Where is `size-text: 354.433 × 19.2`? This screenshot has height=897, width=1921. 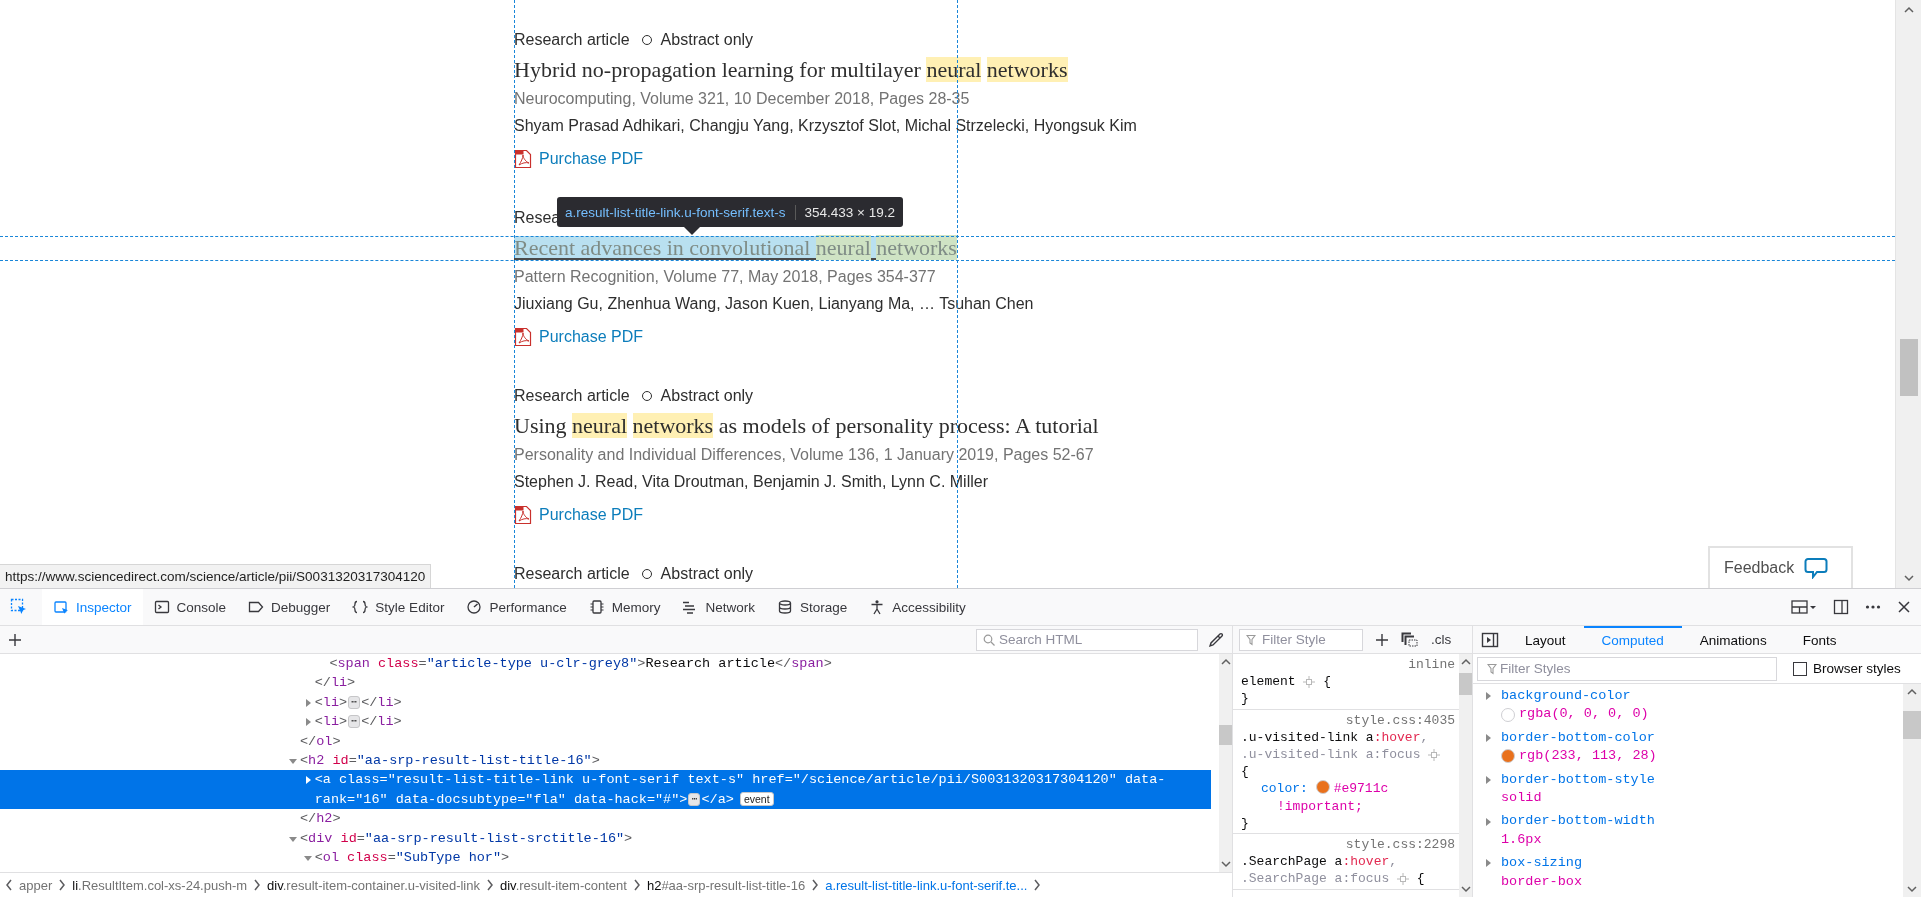
size-text: 354.433 × 19.2 is located at coordinates (845, 212).